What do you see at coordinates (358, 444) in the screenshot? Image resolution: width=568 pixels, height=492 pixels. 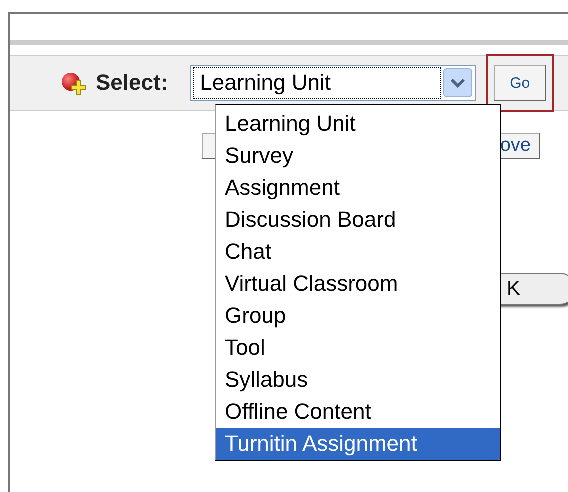 I see `dropdown-option: Turnitin Assignment` at bounding box center [358, 444].